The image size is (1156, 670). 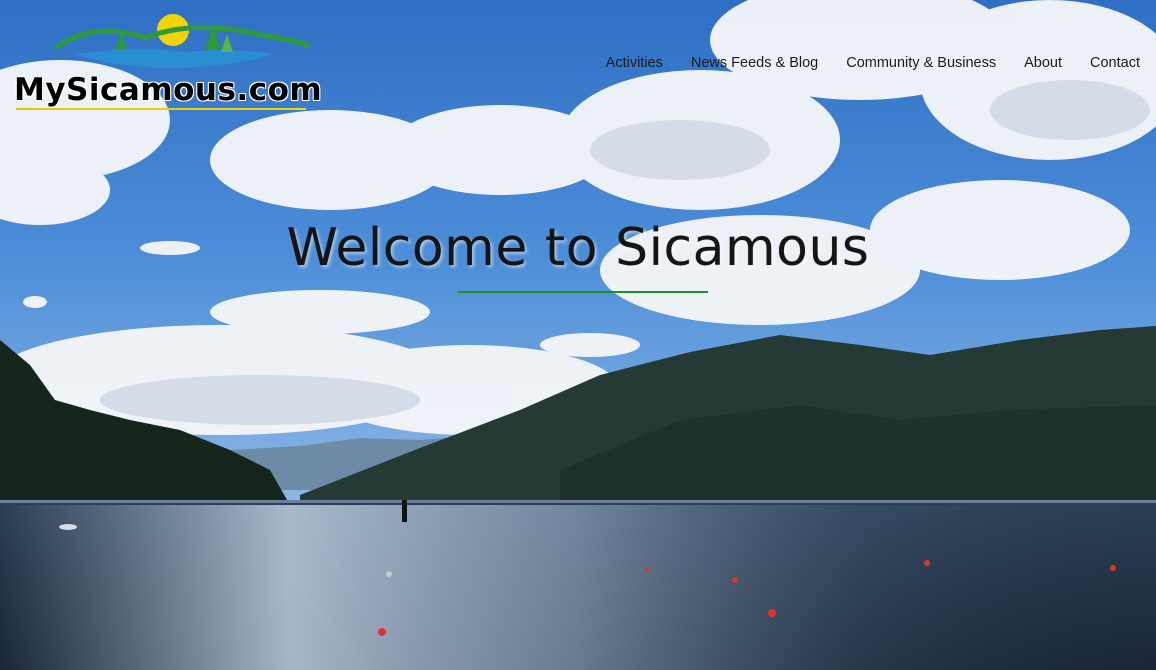 I want to click on headline-divider, so click(x=583, y=292).